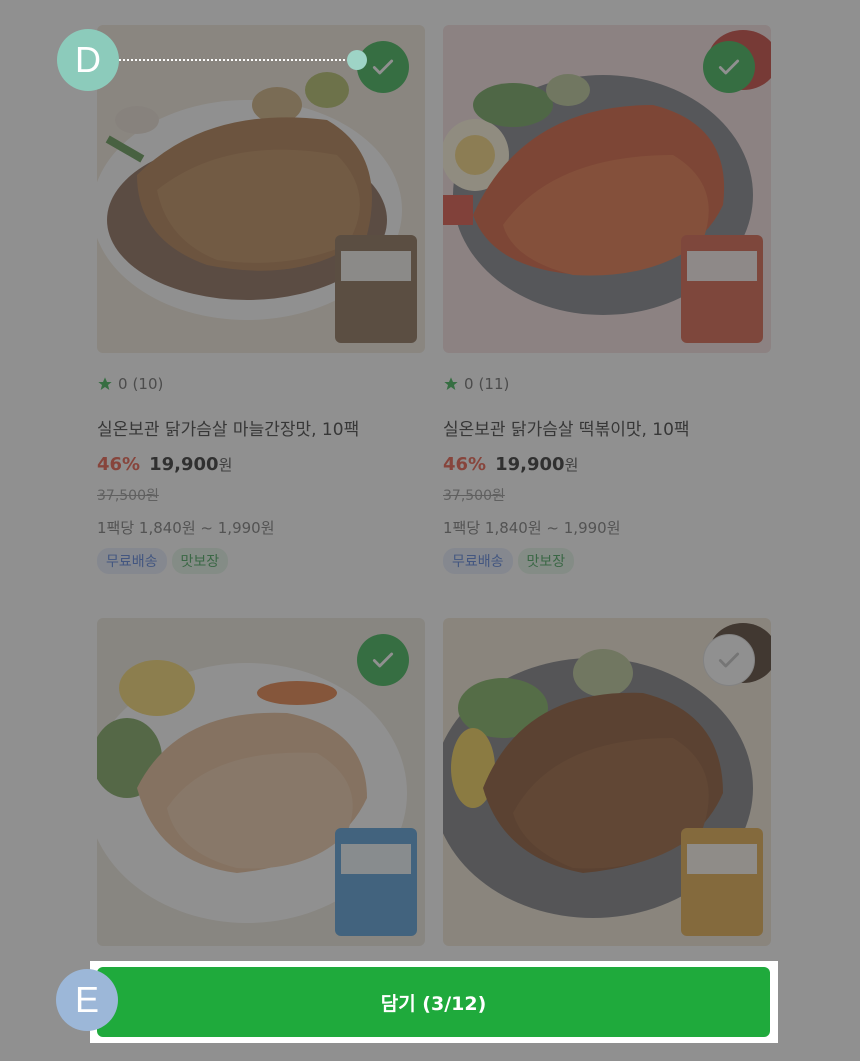  I want to click on callout-d-badge: D, so click(88, 60).